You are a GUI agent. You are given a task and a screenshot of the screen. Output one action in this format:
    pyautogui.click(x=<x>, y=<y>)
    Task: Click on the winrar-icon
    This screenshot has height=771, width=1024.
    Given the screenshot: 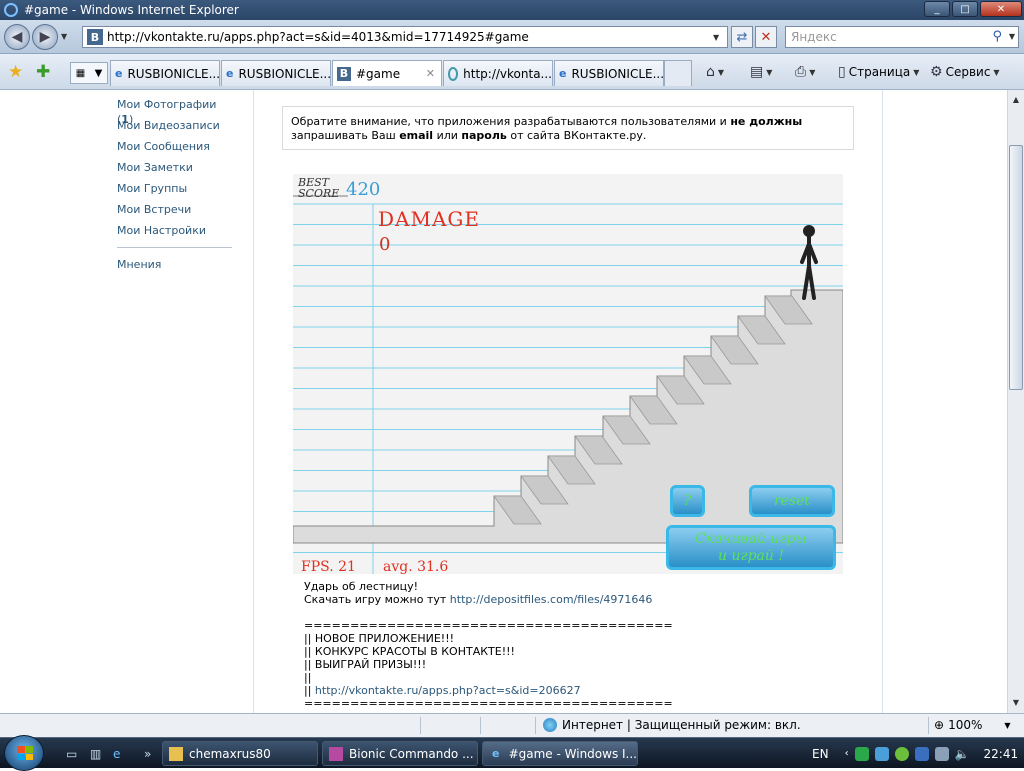 What is the action you would take?
    pyautogui.click(x=336, y=753)
    